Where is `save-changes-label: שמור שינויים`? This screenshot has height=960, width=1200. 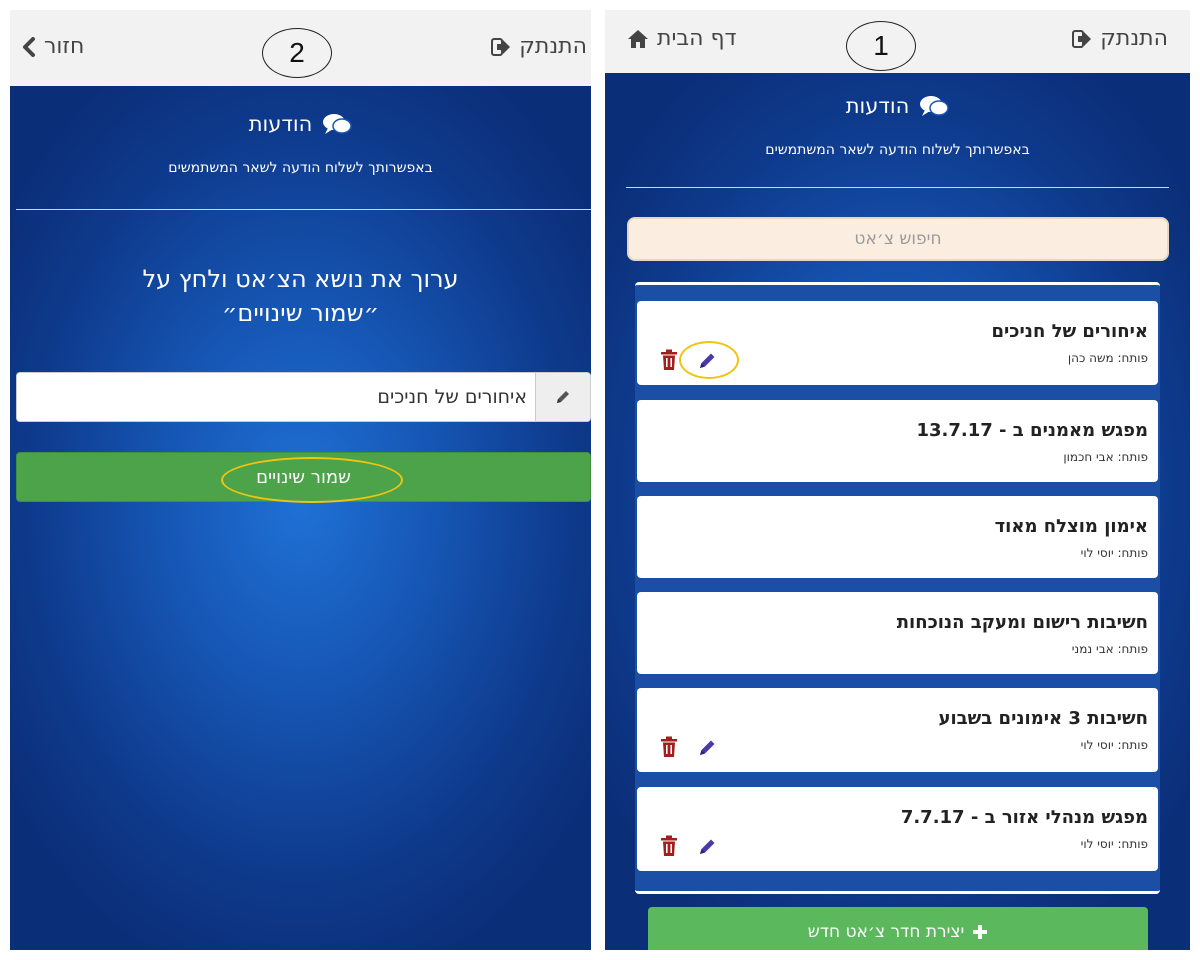 save-changes-label: שמור שינויים is located at coordinates (303, 477).